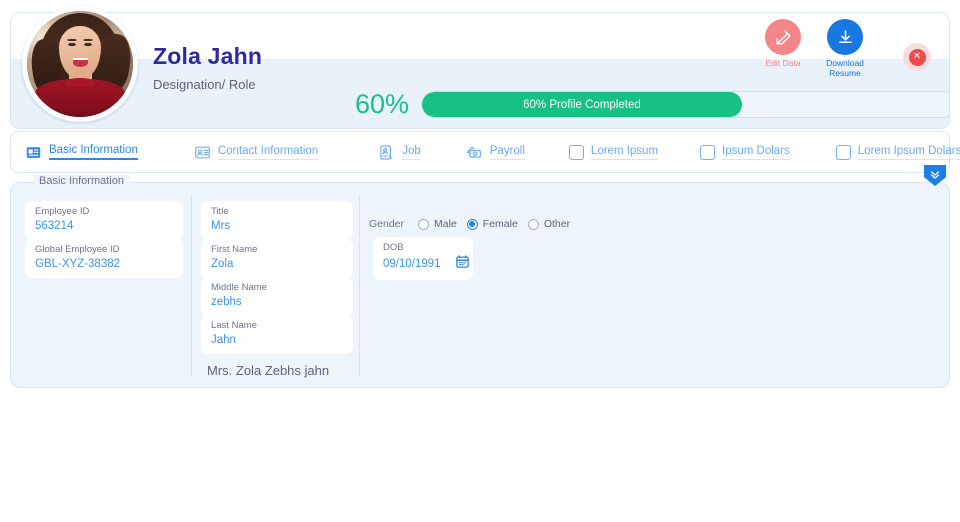  I want to click on last-name-value: Jahn, so click(223, 340).